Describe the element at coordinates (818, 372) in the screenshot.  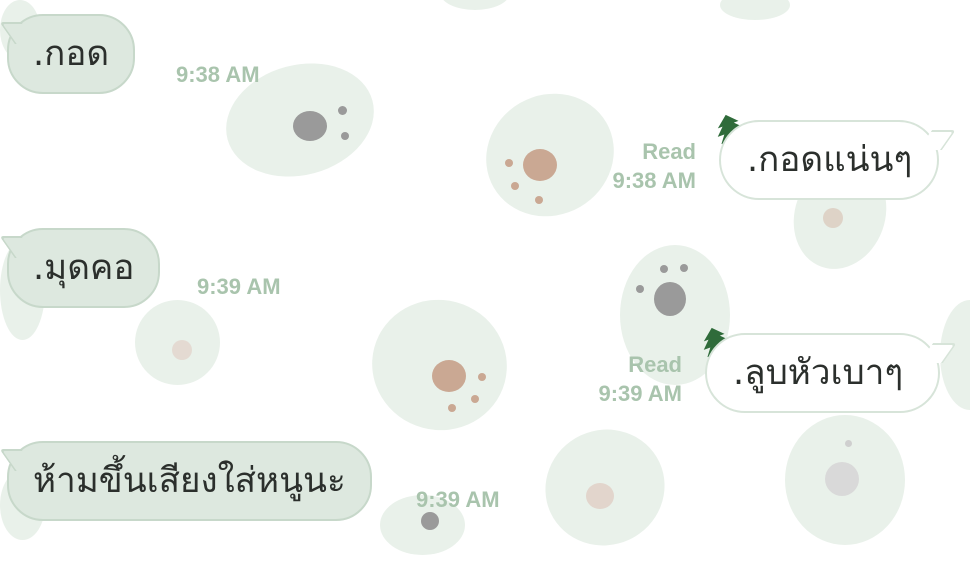
I see `message-text: .ลูบหัวเบาๆ` at that location.